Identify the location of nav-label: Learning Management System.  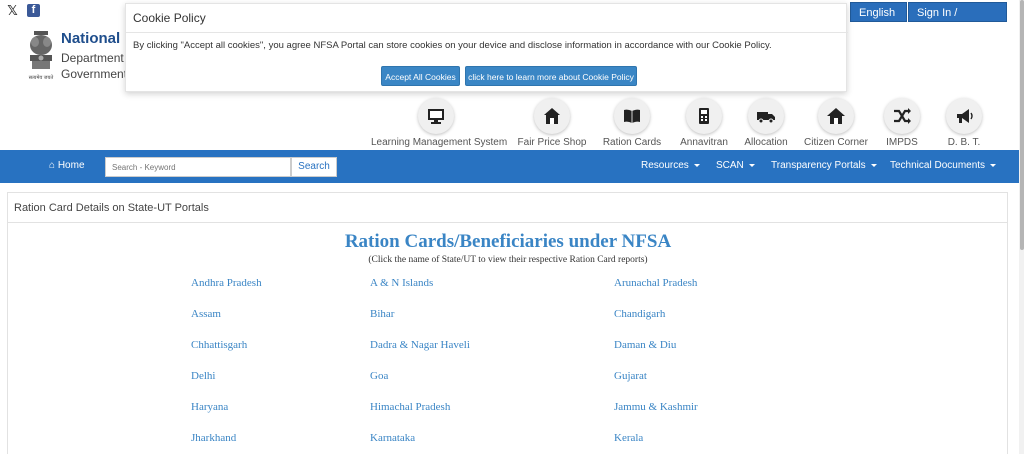
(439, 142).